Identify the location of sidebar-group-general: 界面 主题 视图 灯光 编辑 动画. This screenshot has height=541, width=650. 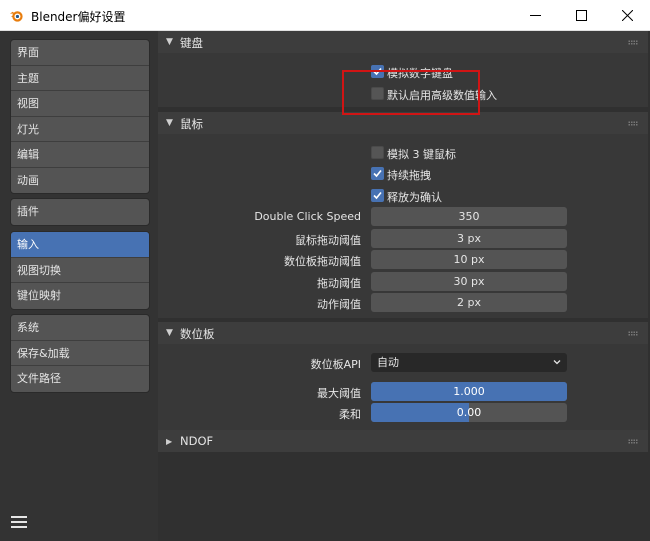
(80, 116).